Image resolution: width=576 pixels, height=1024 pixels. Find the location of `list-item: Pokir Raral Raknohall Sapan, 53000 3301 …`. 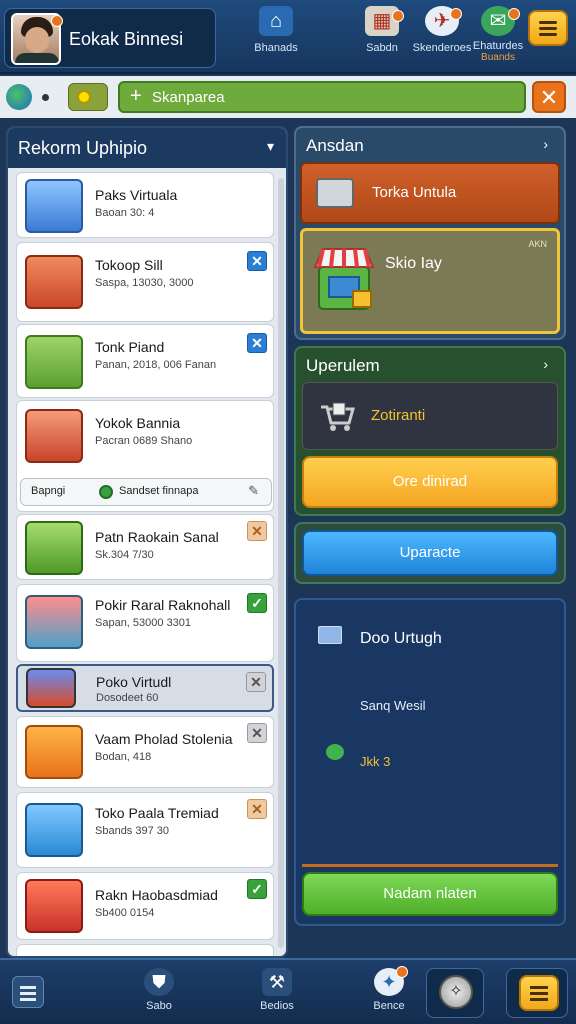

list-item: Pokir Raral Raknohall Sapan, 53000 3301 … is located at coordinates (145, 623).